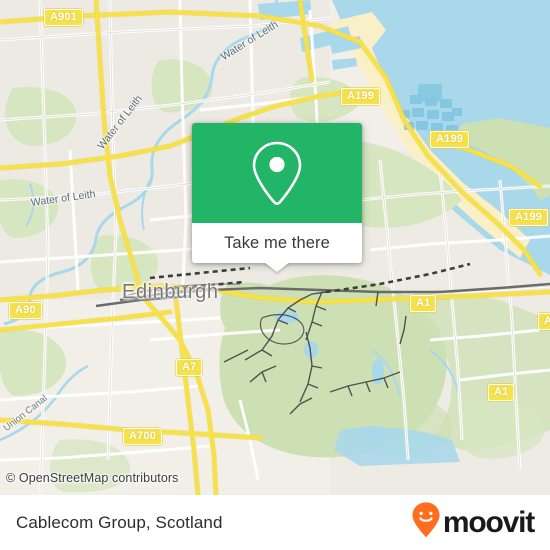 The height and width of the screenshot is (550, 550). I want to click on card-pointer-tail, so click(277, 267).